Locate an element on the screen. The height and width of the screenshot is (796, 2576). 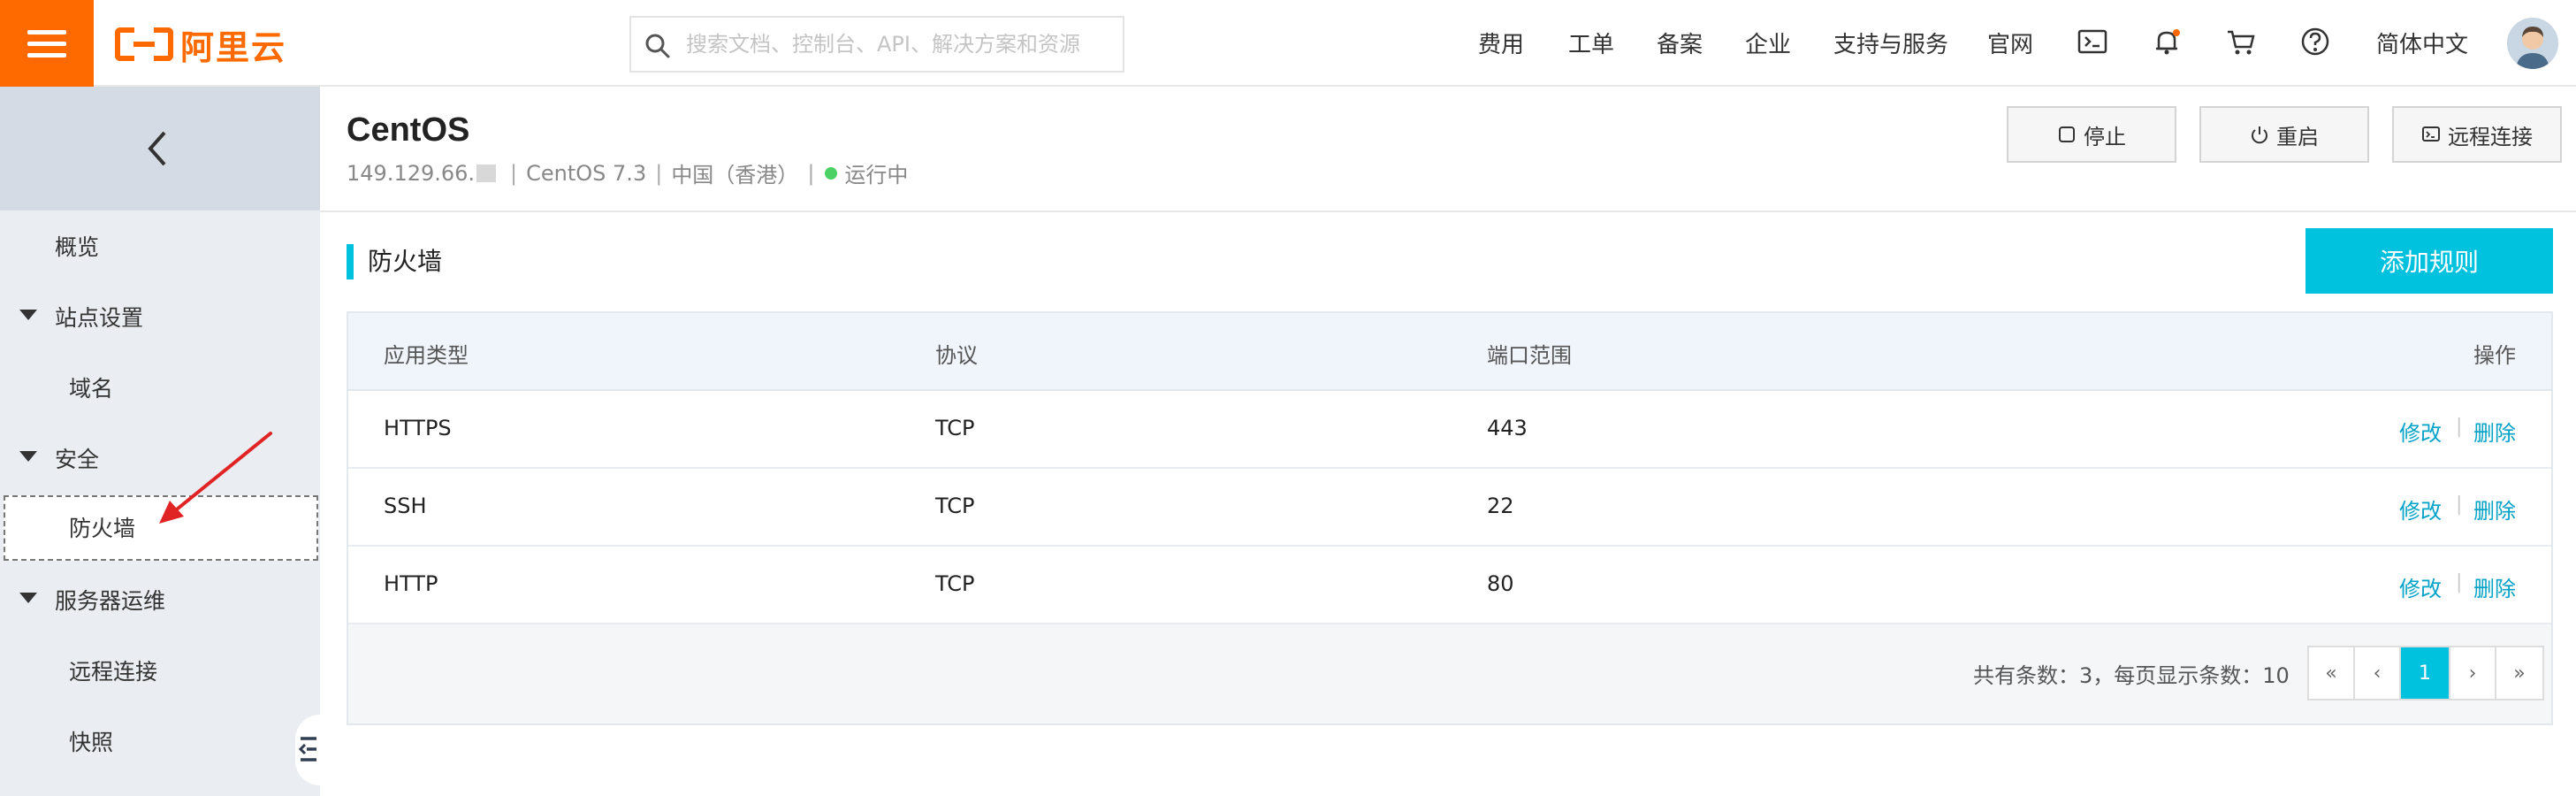
sidebar-back-button is located at coordinates (160, 148).